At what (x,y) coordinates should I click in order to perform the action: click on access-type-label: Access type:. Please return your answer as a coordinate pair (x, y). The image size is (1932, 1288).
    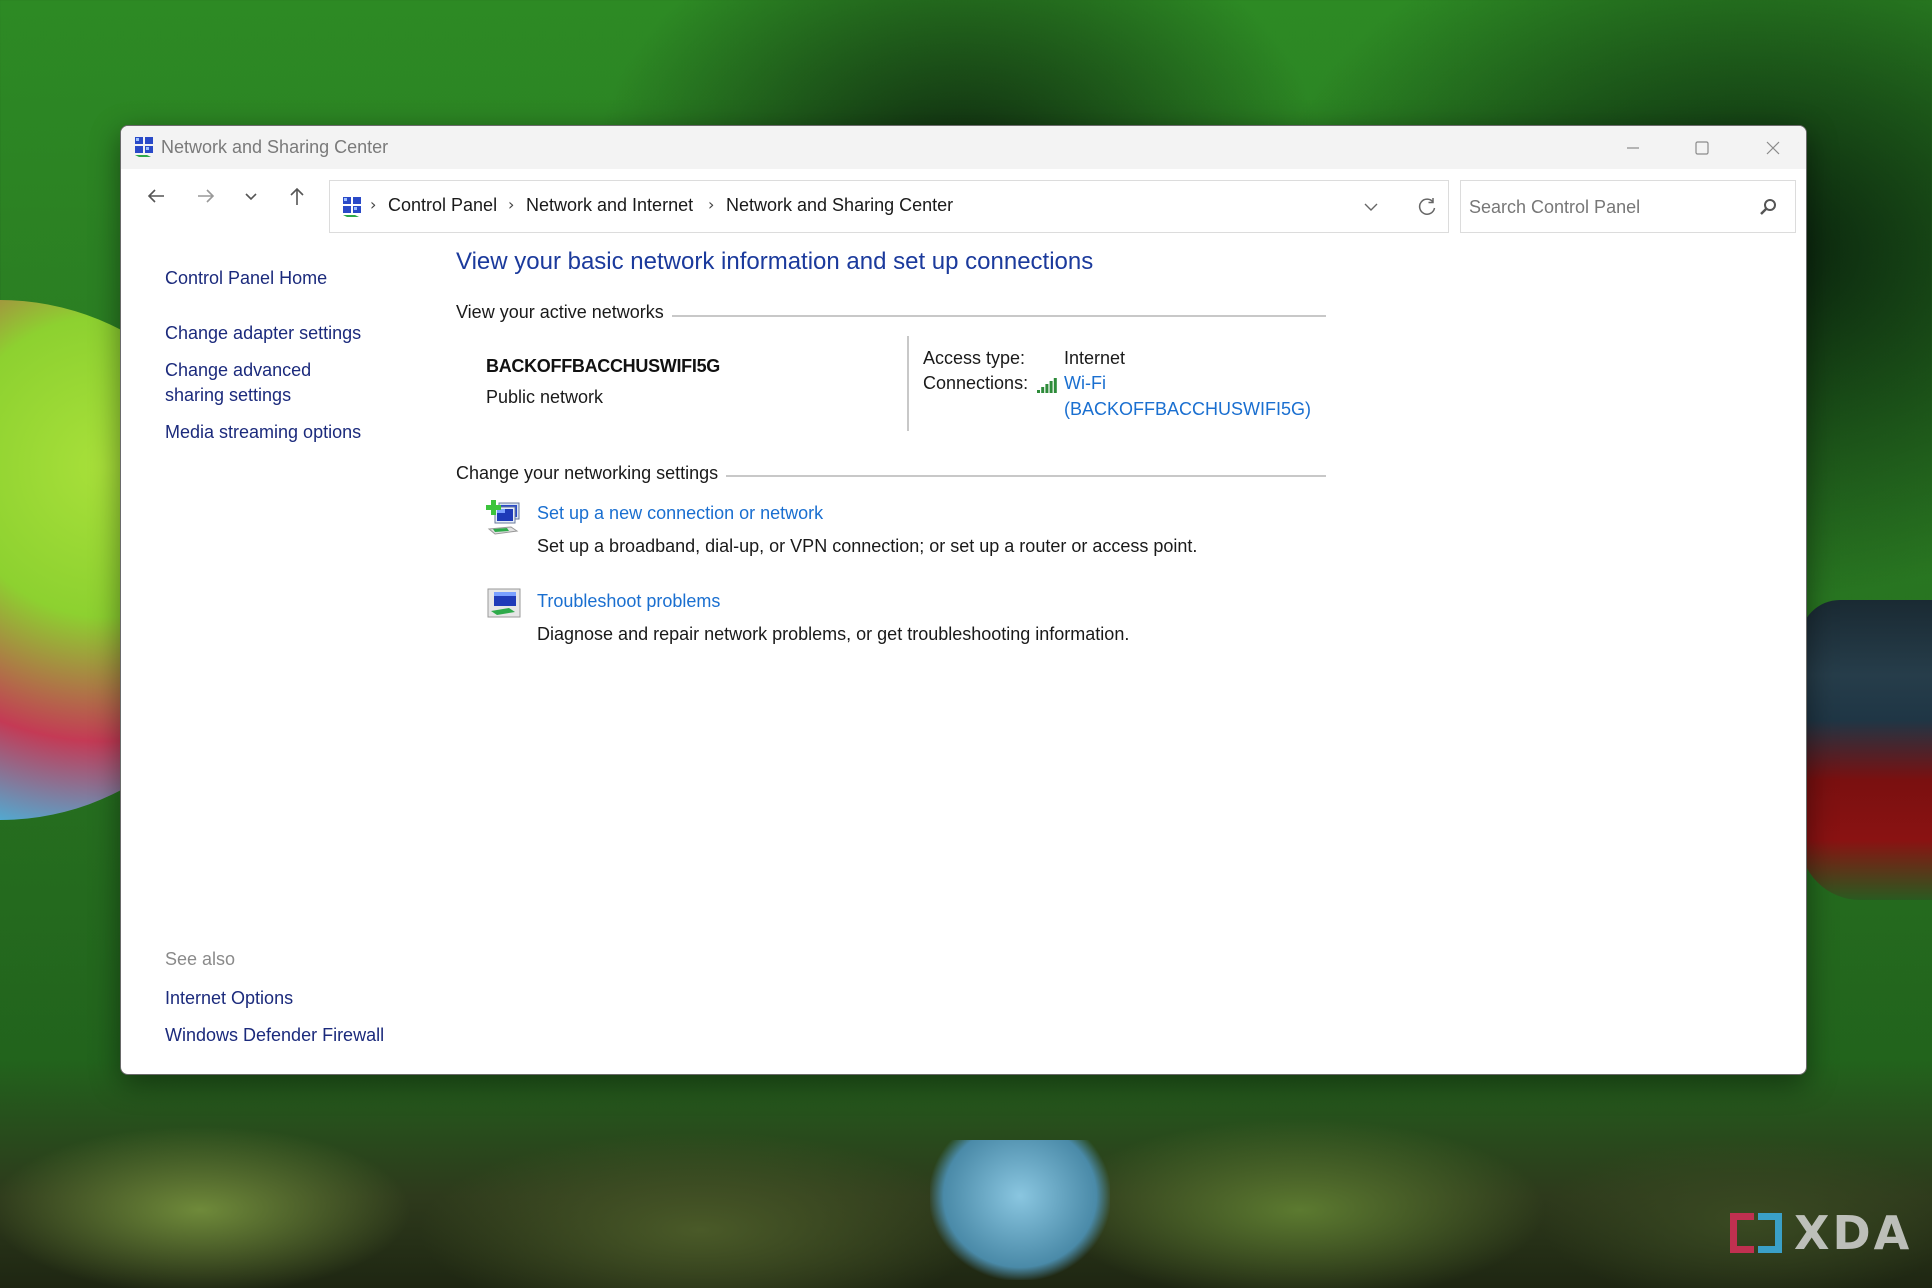
    Looking at the image, I should click on (974, 358).